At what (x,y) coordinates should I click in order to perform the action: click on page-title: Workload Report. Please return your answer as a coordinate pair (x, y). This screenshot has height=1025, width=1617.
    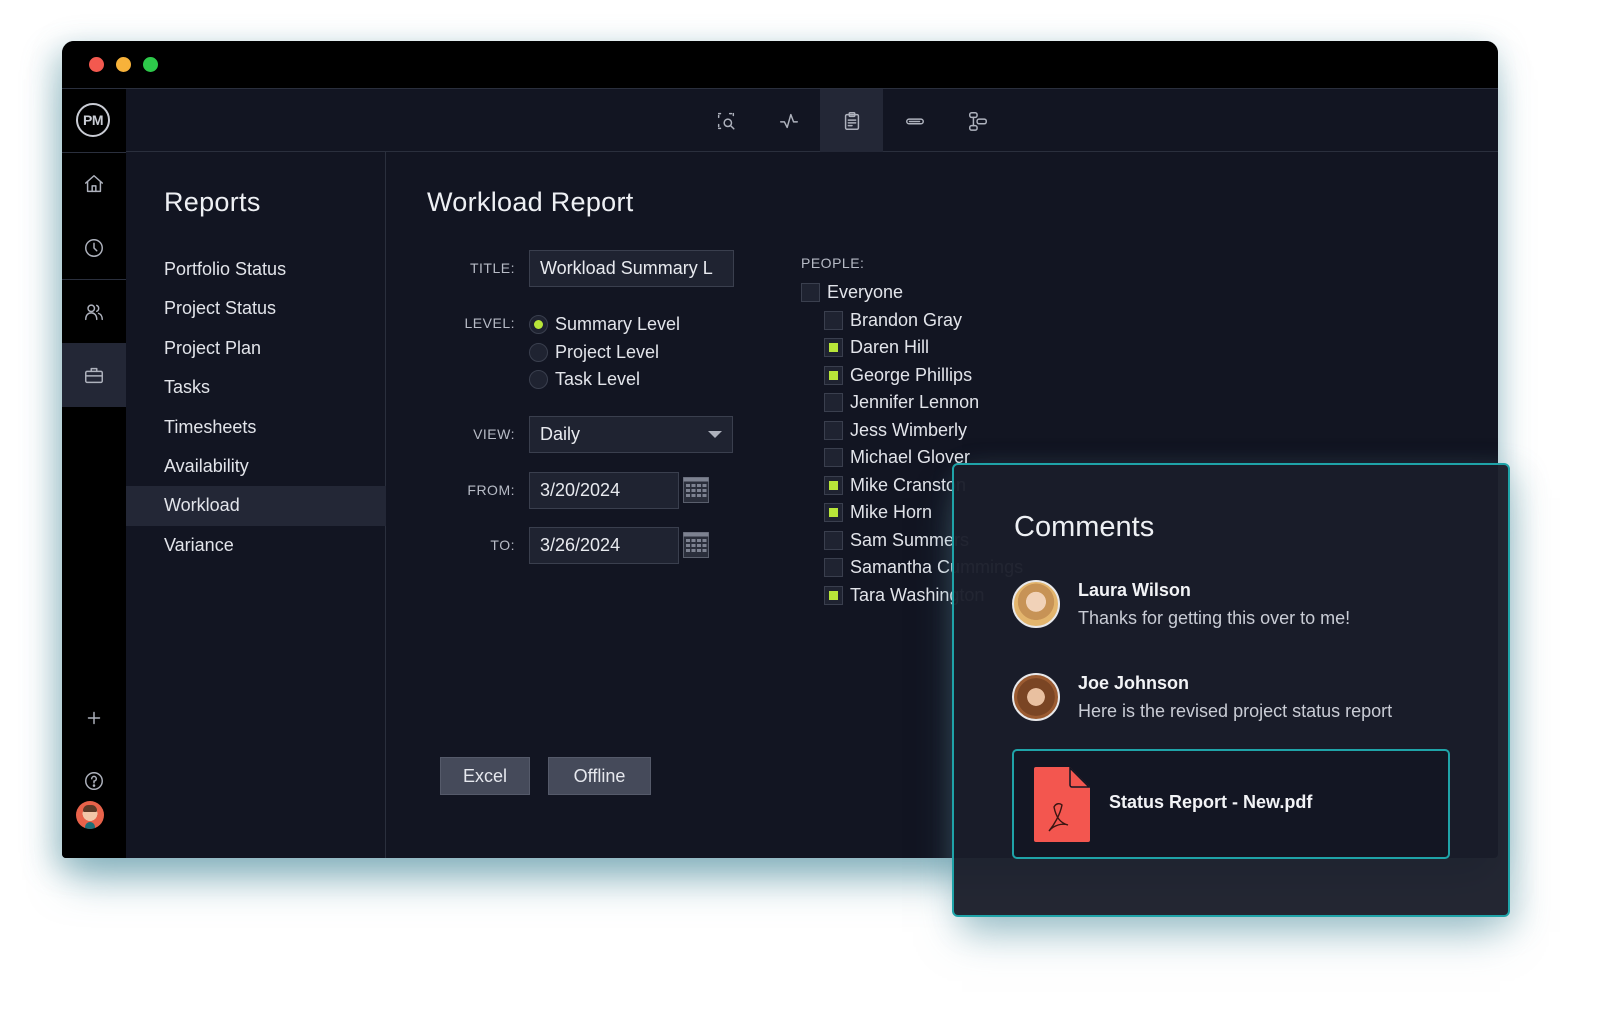
    Looking at the image, I should click on (530, 202).